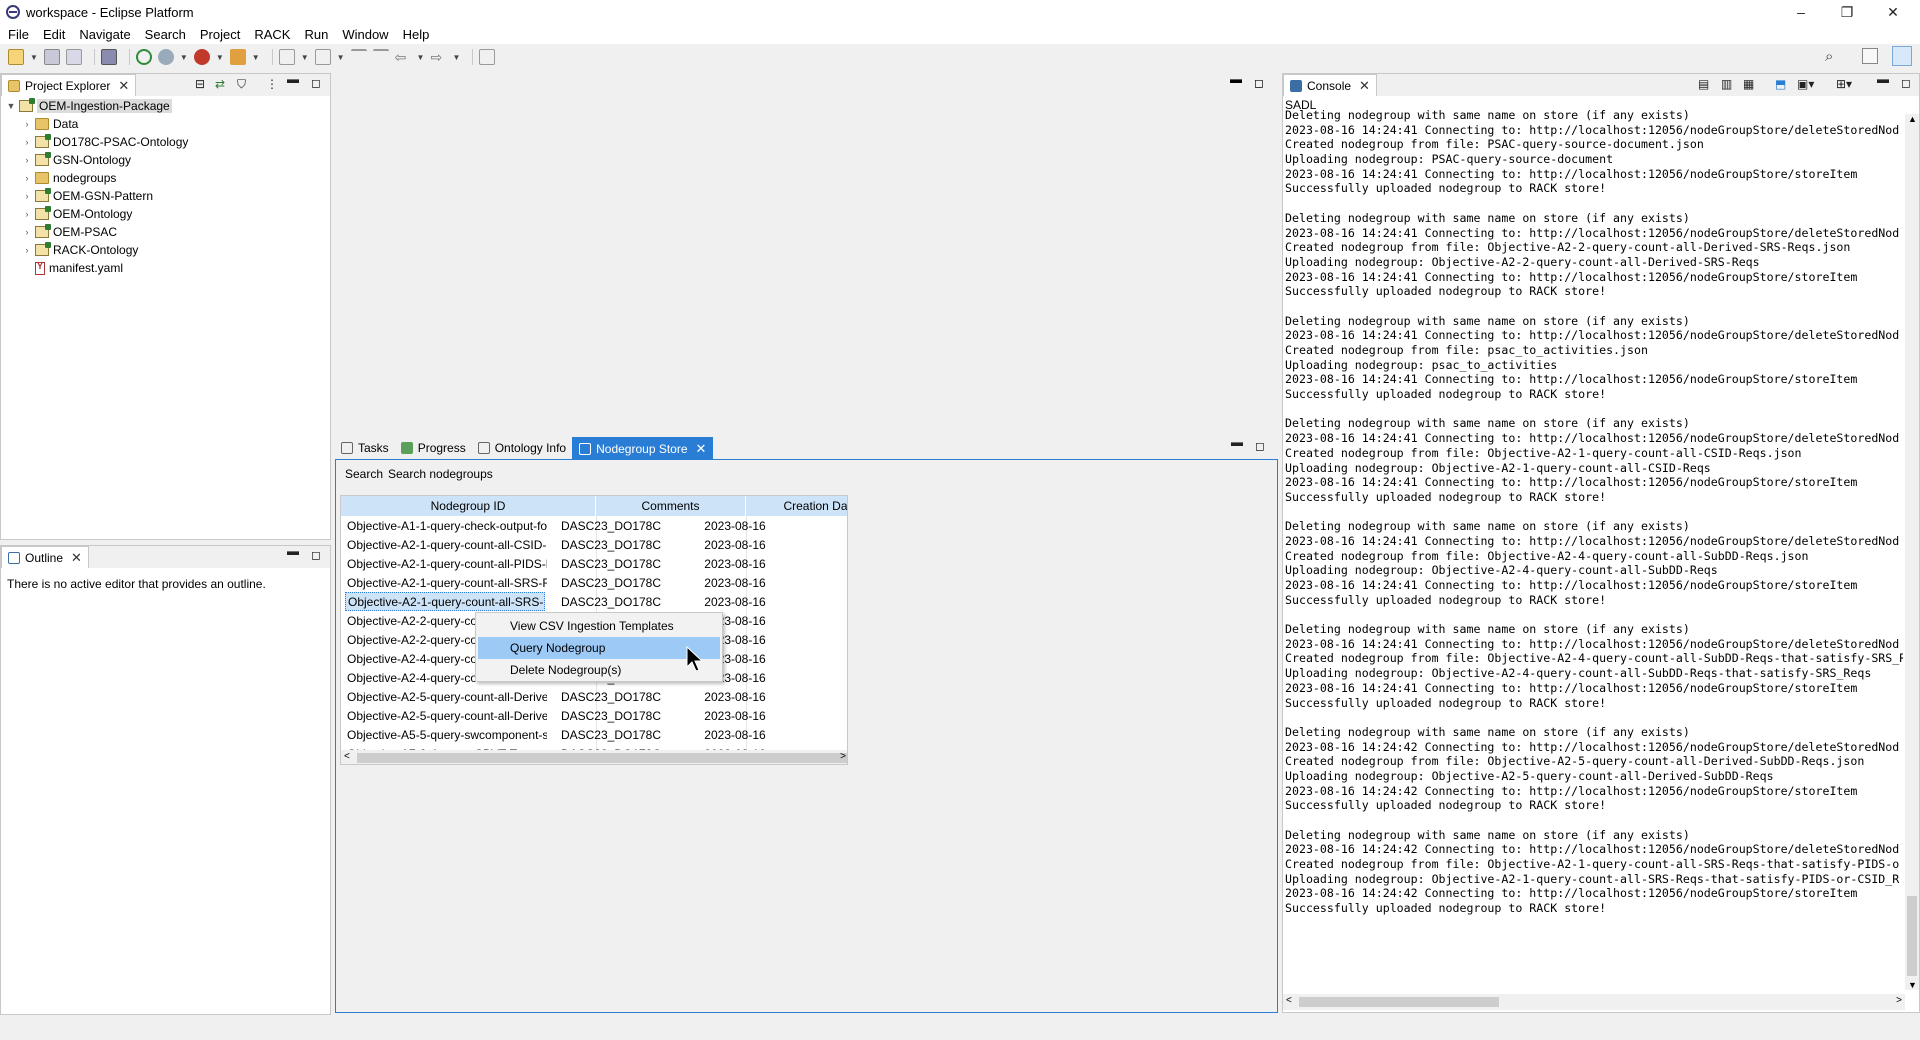 The image size is (1920, 1040). What do you see at coordinates (796, 506) in the screenshot?
I see `column-header-creation-data: Creation Data` at bounding box center [796, 506].